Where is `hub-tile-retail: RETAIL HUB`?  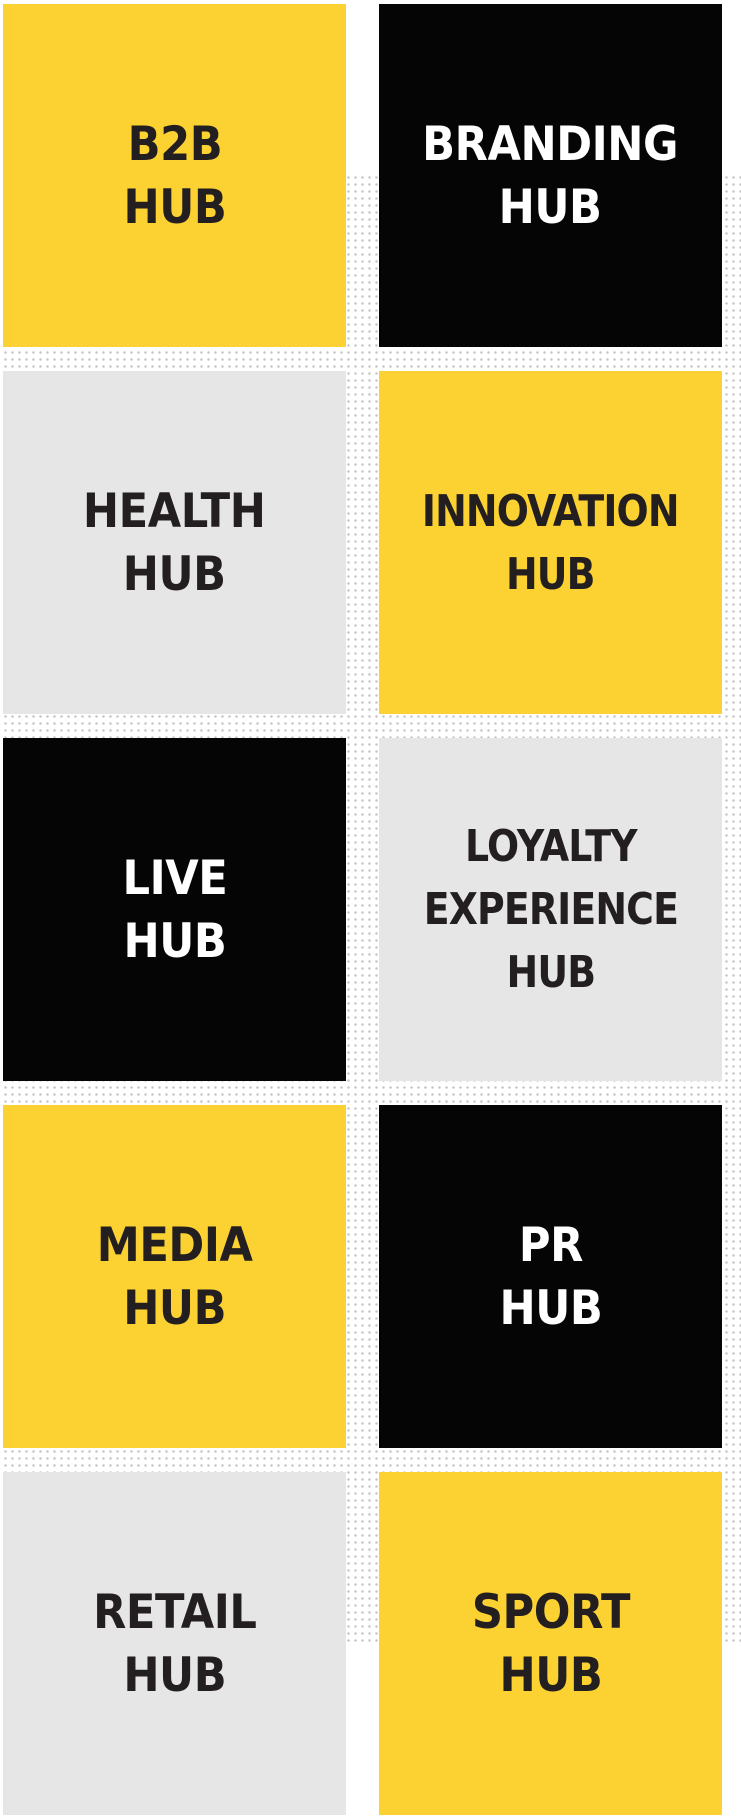
hub-tile-retail: RETAIL HUB is located at coordinates (174, 1643).